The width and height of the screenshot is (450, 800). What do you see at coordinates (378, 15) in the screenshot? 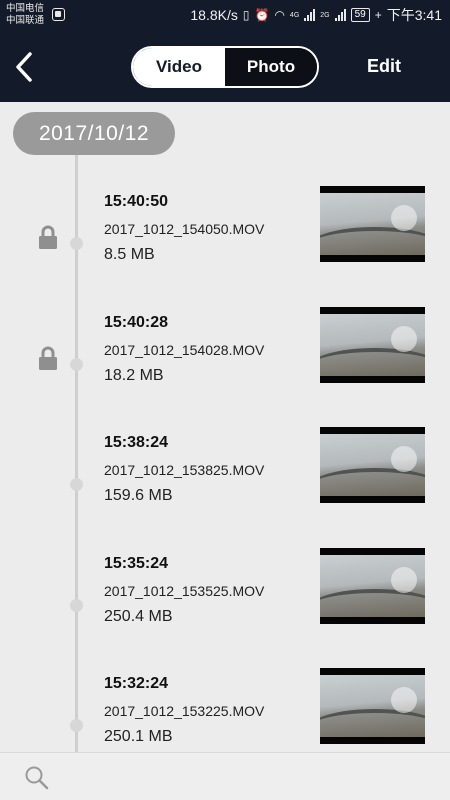
I see `charging-icon: +` at bounding box center [378, 15].